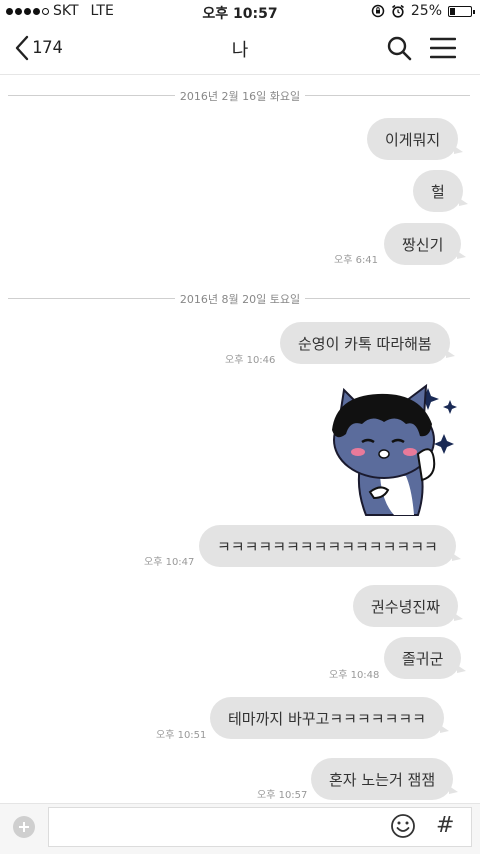 Image resolution: width=480 pixels, height=854 pixels. What do you see at coordinates (282, 795) in the screenshot?
I see `message-time: 오후 10:57` at bounding box center [282, 795].